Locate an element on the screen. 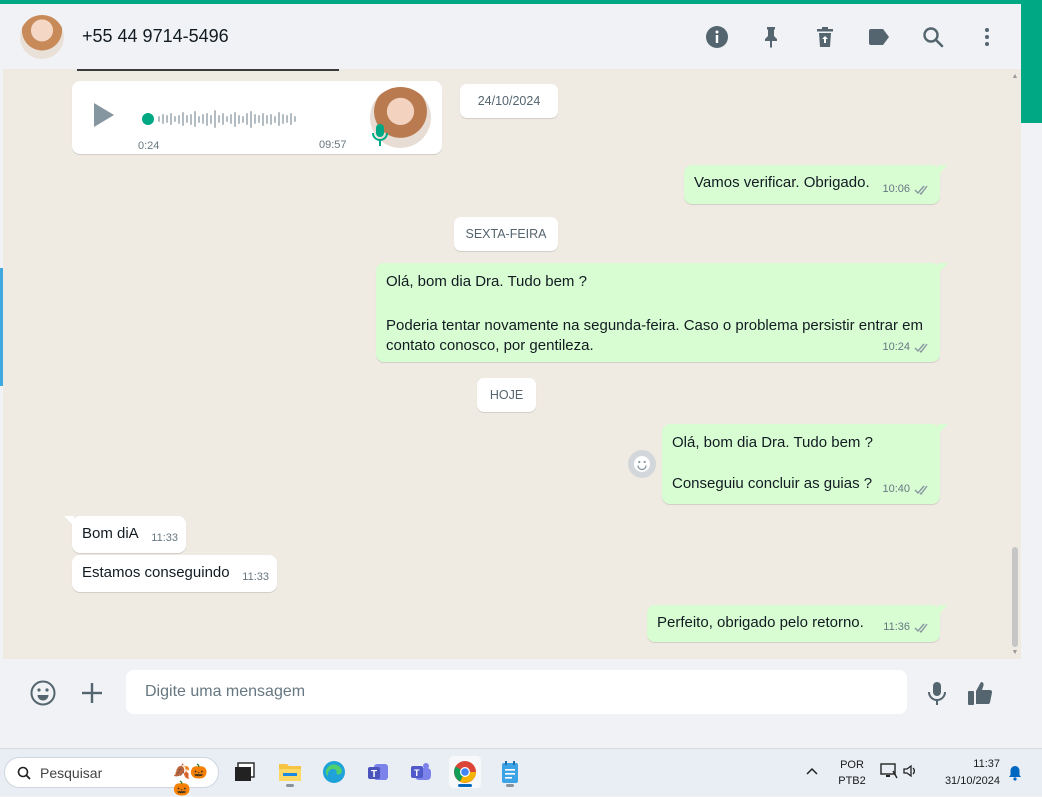  voice-current-time: 0:24 is located at coordinates (149, 146).